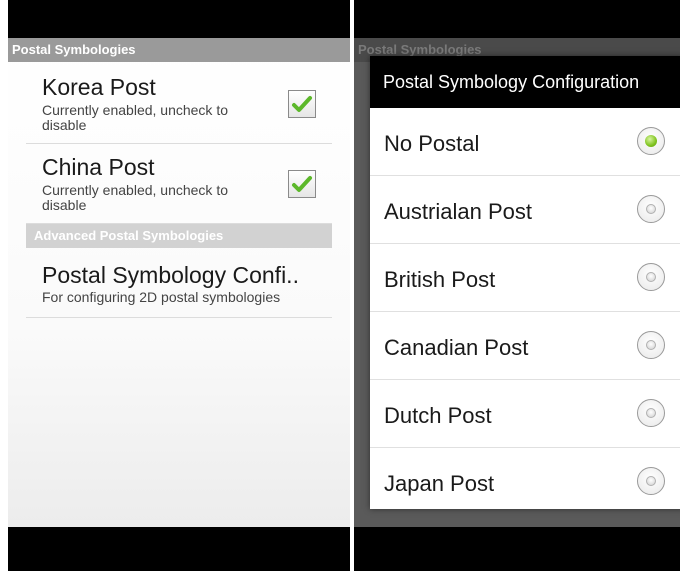 The width and height of the screenshot is (680, 571). I want to click on option-label: Canadian Post, so click(456, 347).